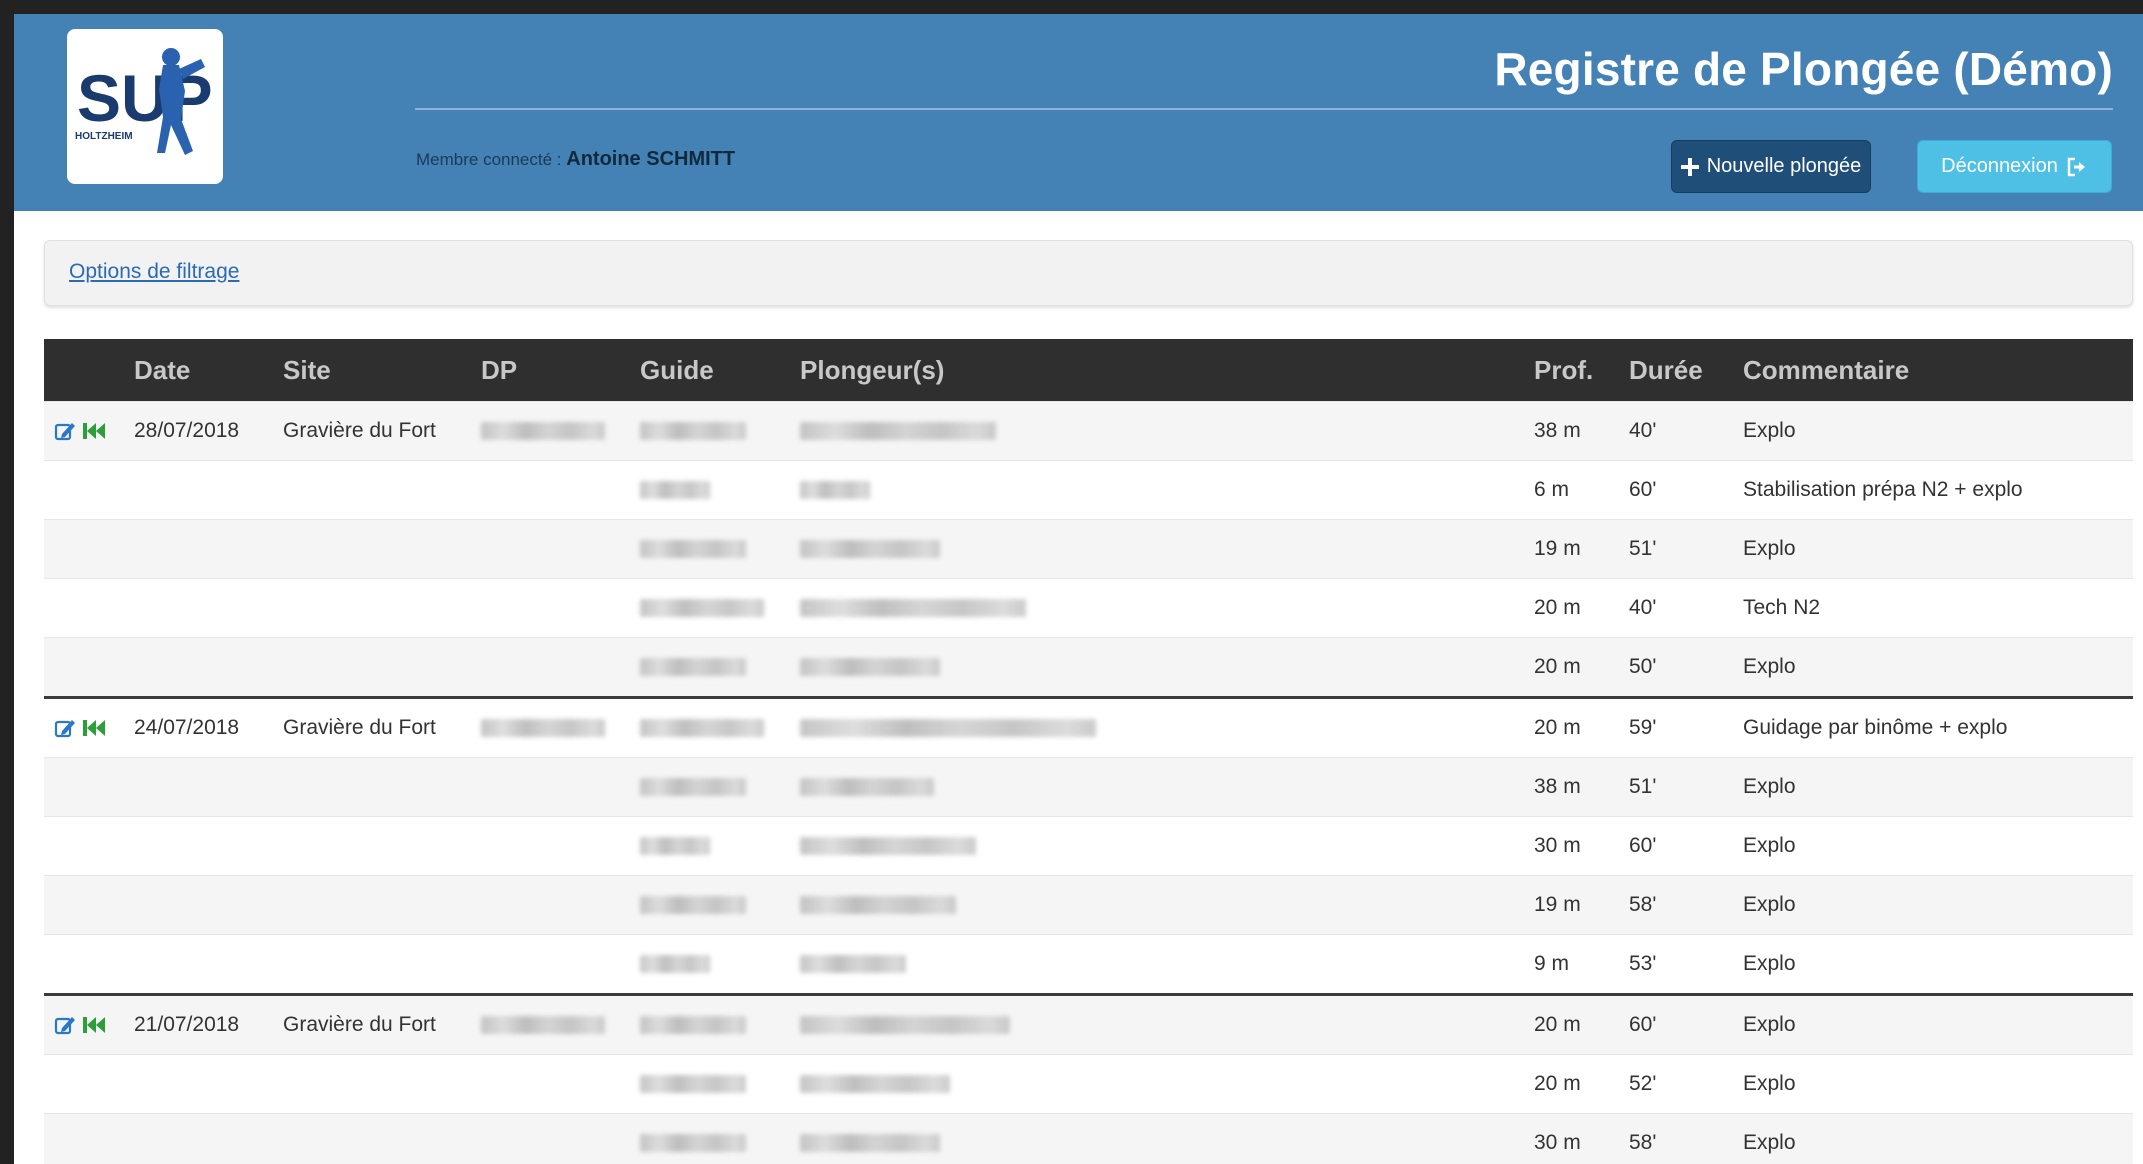  Describe the element at coordinates (1686, 1084) in the screenshot. I see `cell-duration: 52'` at that location.